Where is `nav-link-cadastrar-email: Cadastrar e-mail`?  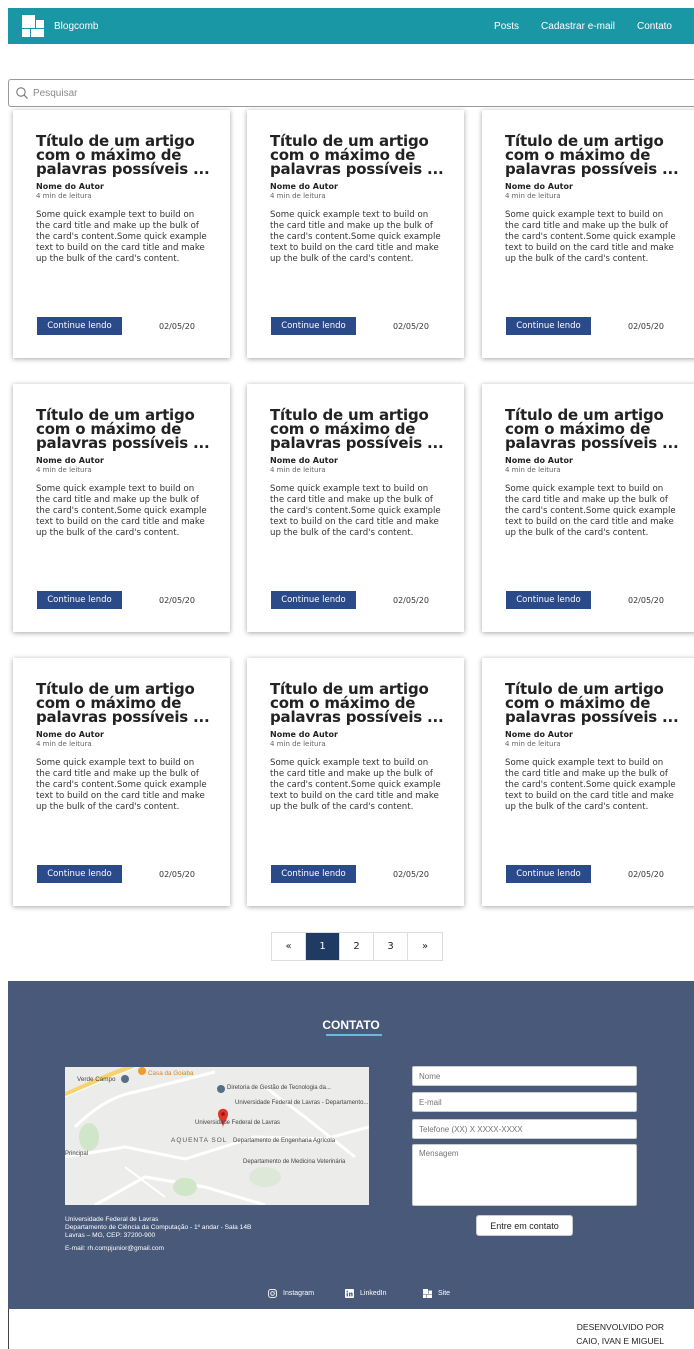
nav-link-cadastrar-email: Cadastrar e-mail is located at coordinates (578, 26).